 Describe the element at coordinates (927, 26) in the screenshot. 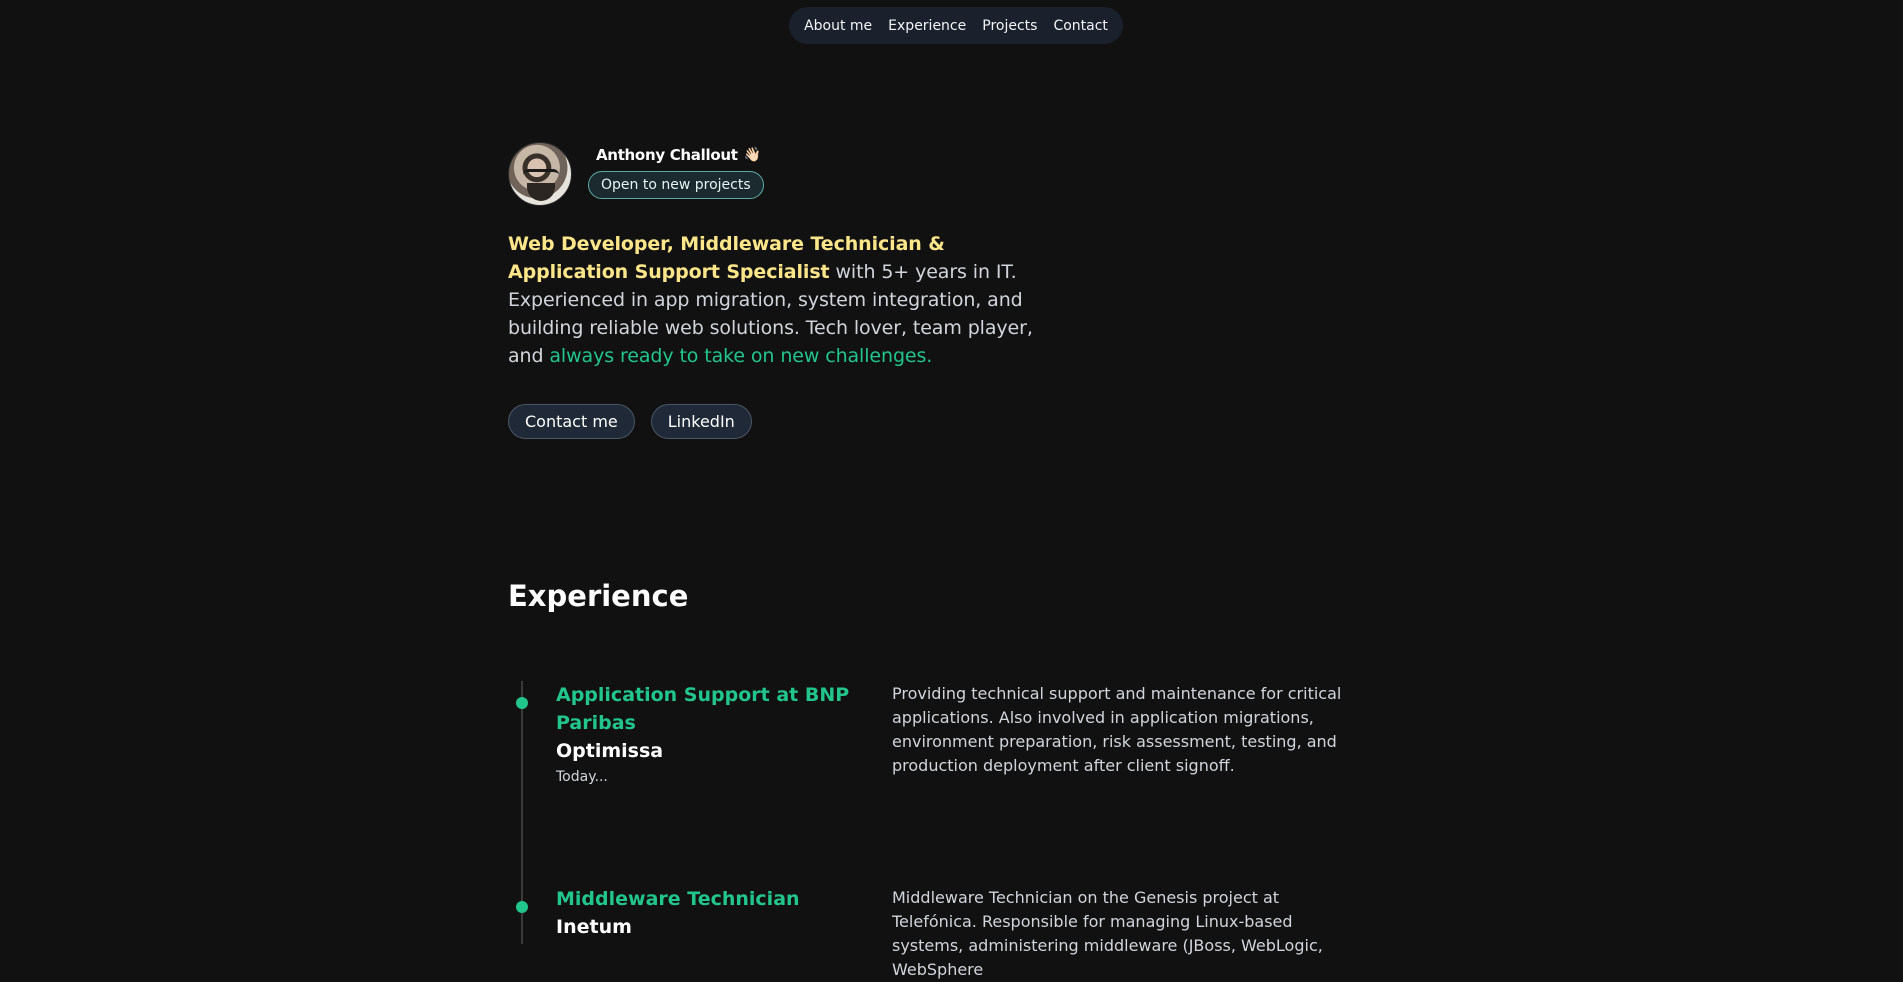

I see `nav-experience: Experience` at that location.